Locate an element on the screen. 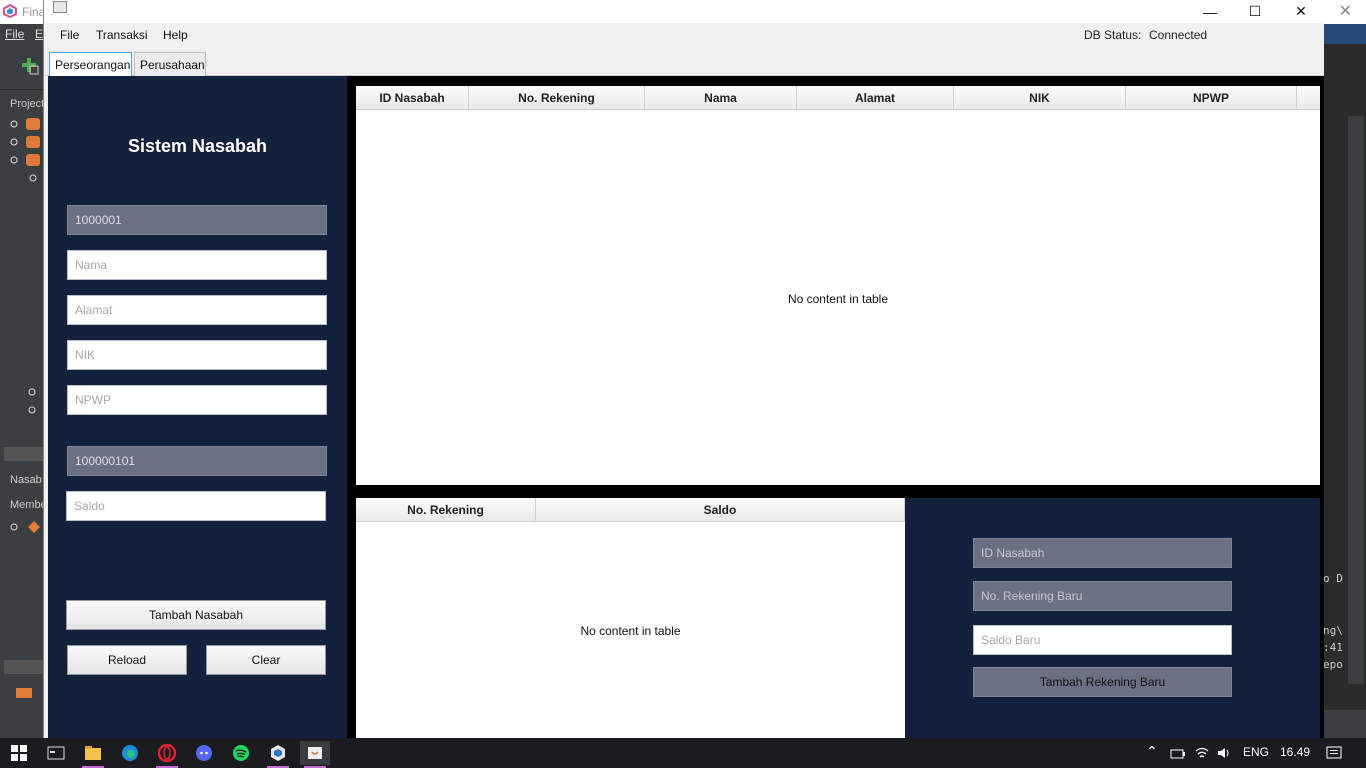 This screenshot has width=1366, height=768. opera-icon is located at coordinates (167, 753).